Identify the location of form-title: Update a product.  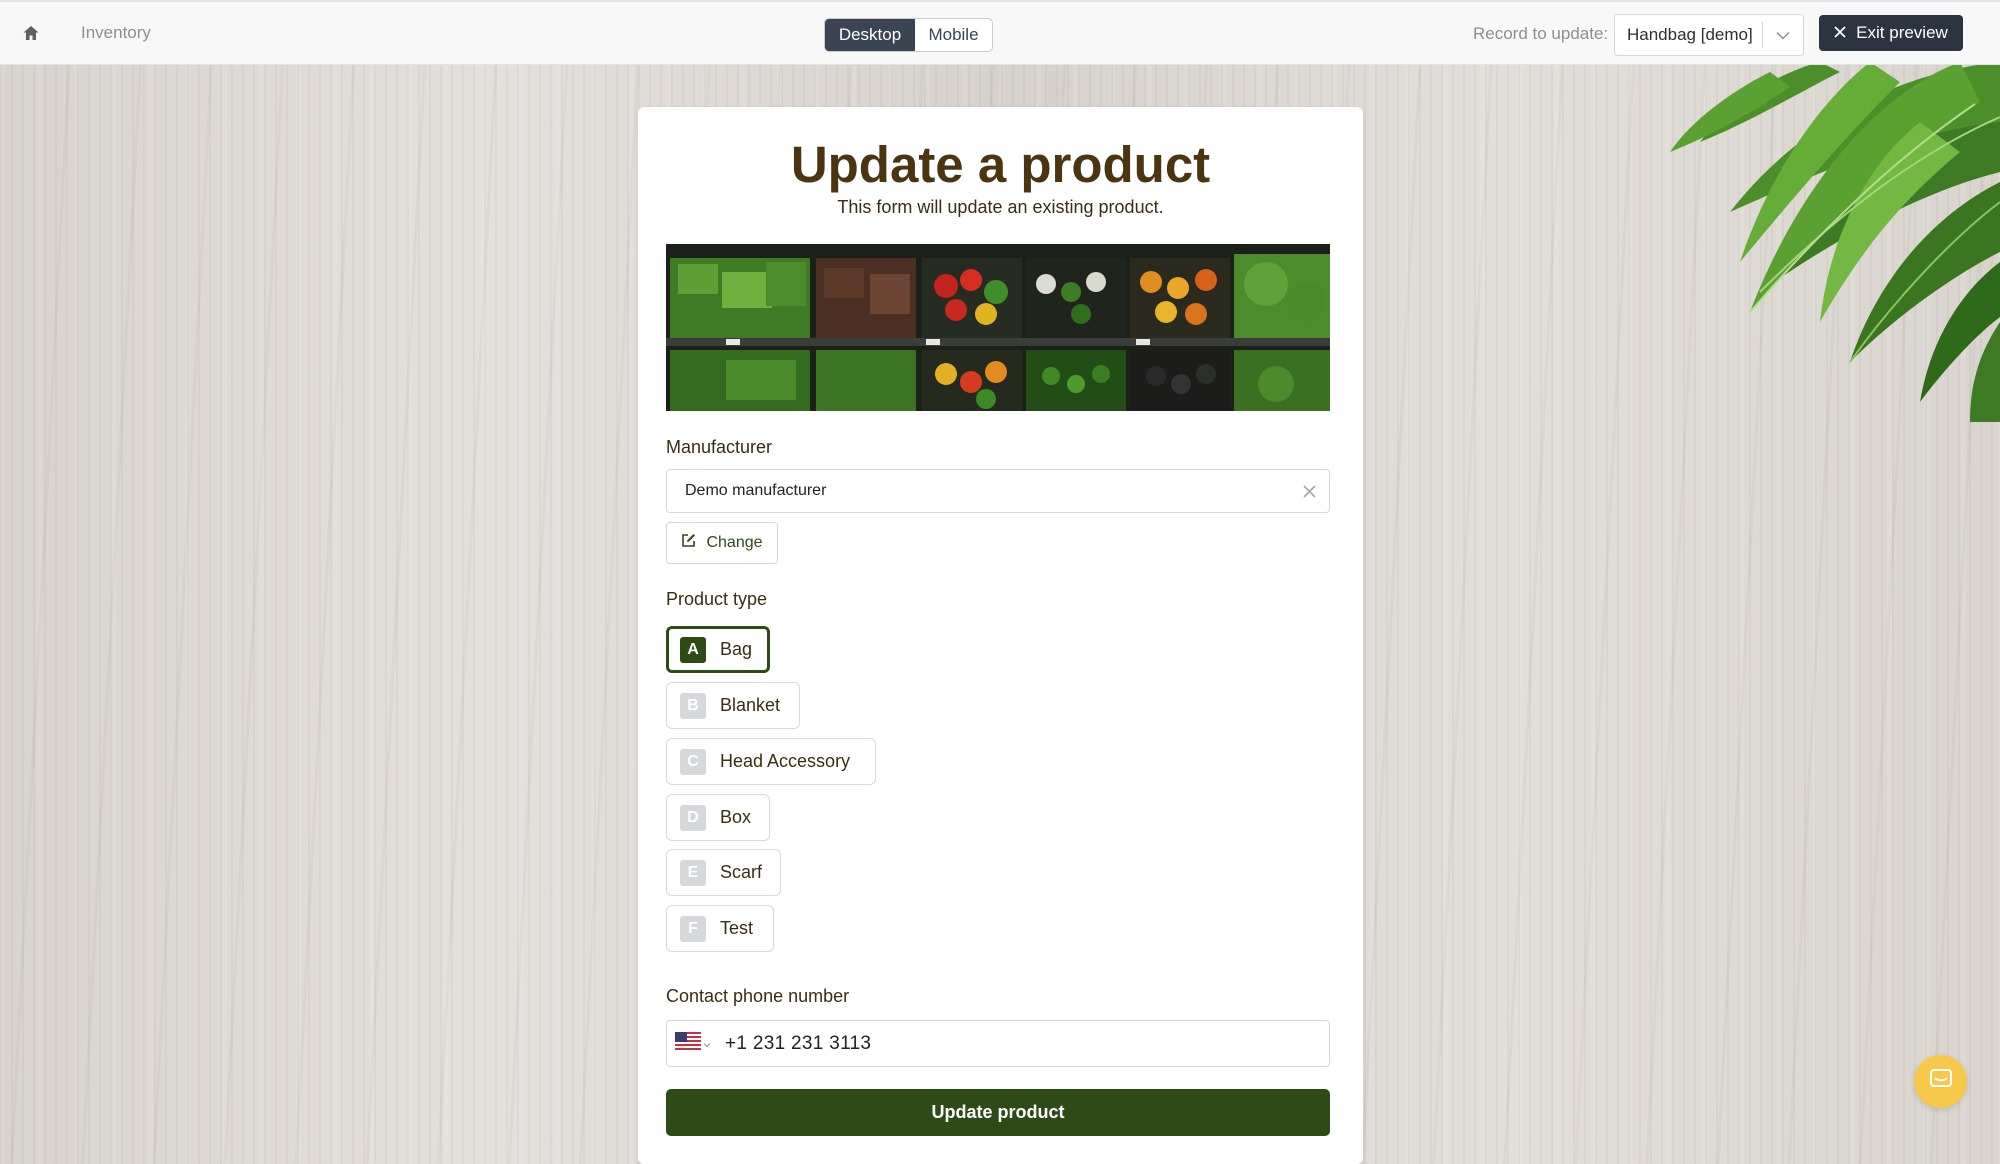
(1000, 164).